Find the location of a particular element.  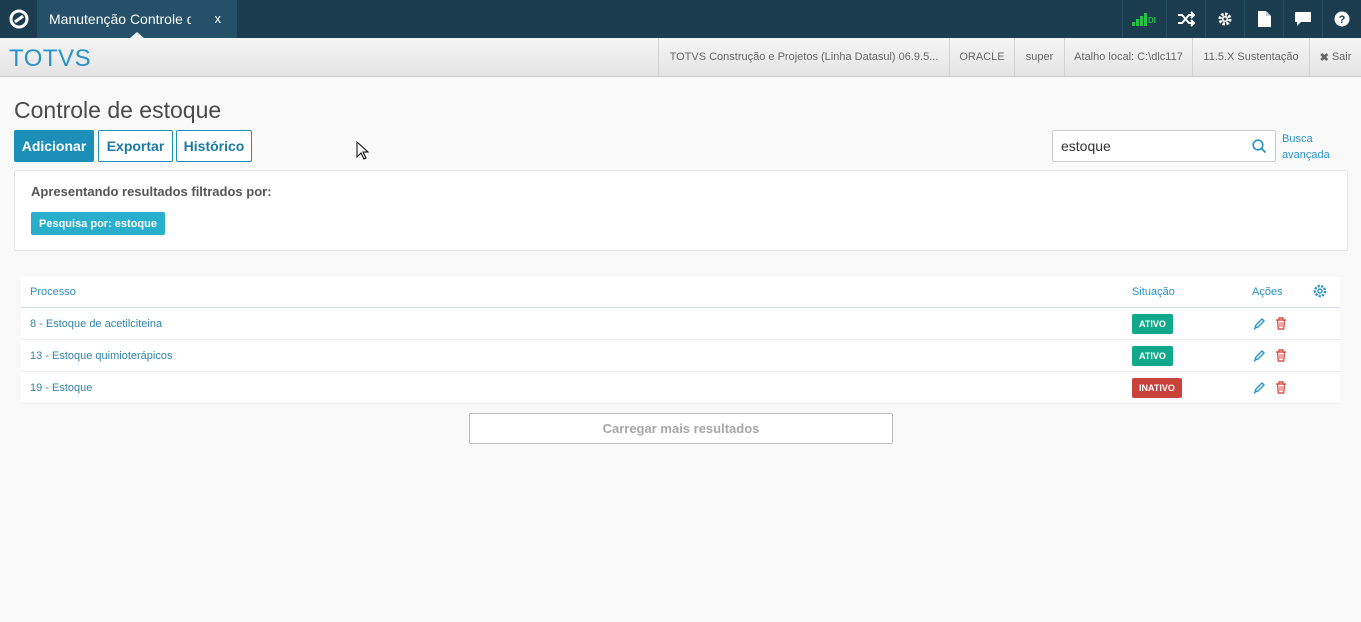

logout-label: Sair is located at coordinates (1341, 57).